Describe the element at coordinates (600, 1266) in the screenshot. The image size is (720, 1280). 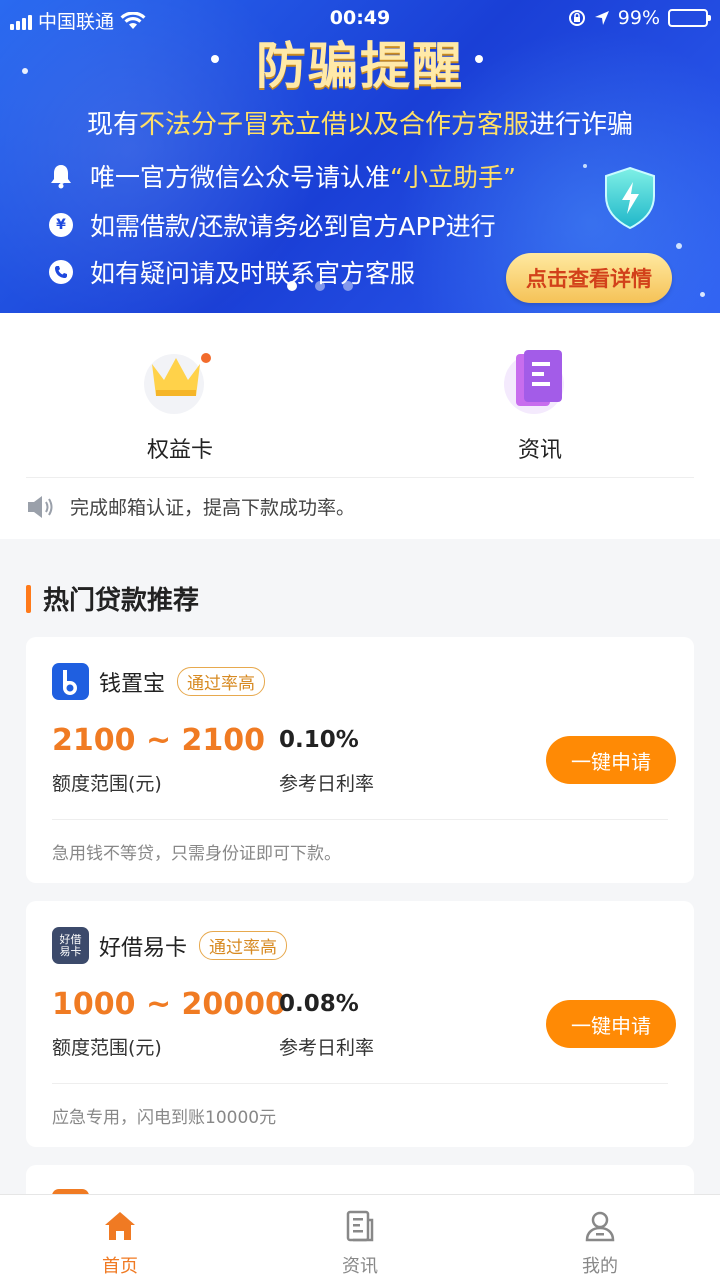
I see `tab-label-profile: 我的` at that location.